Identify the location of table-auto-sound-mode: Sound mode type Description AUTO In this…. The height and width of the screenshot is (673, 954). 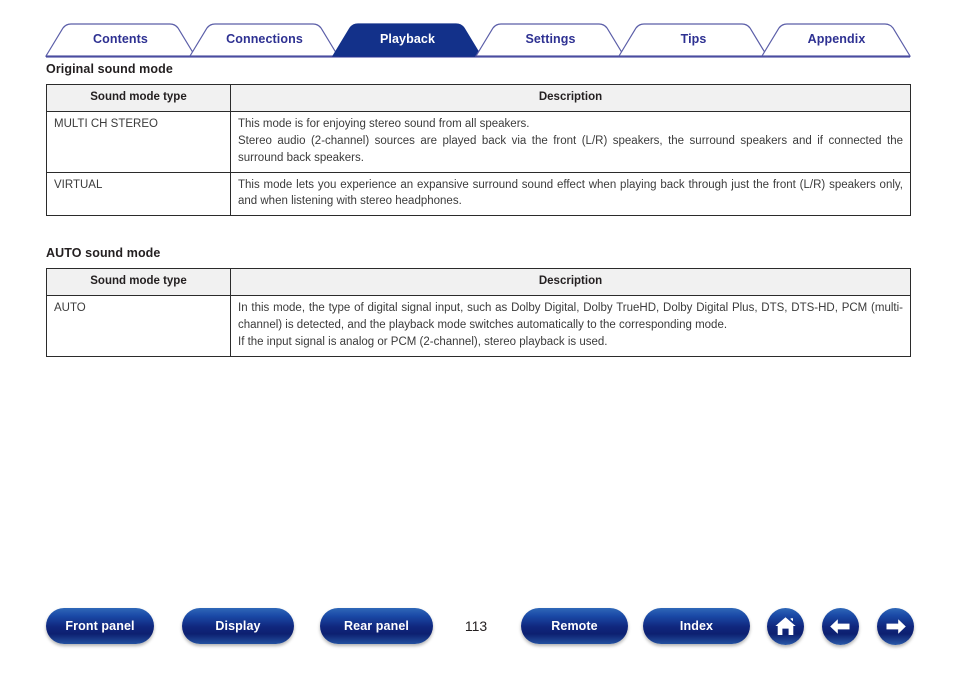
(478, 312).